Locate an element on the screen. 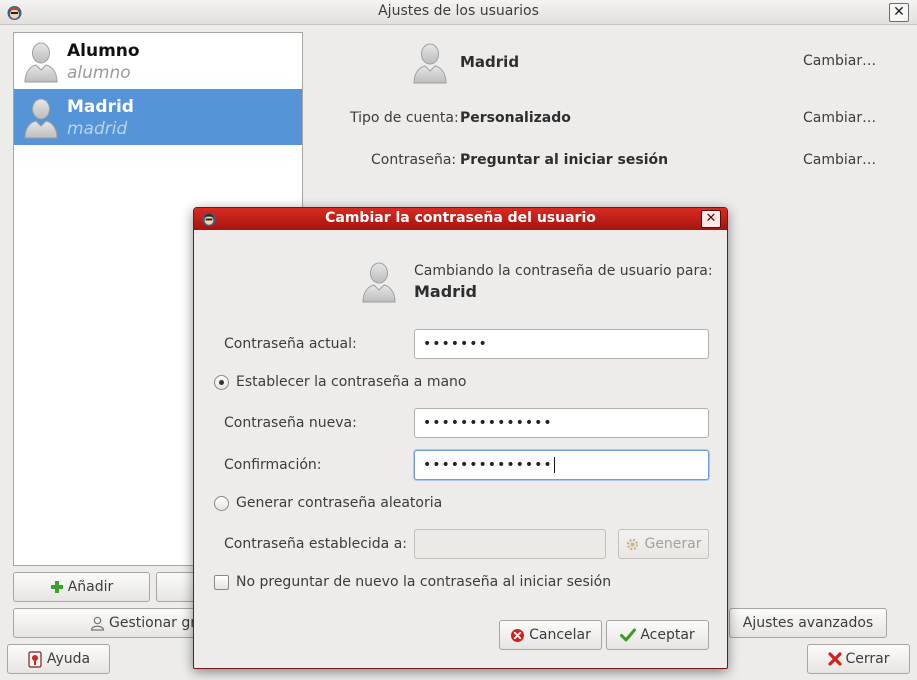 This screenshot has height=680, width=917. user-login: madrid is located at coordinates (97, 129).